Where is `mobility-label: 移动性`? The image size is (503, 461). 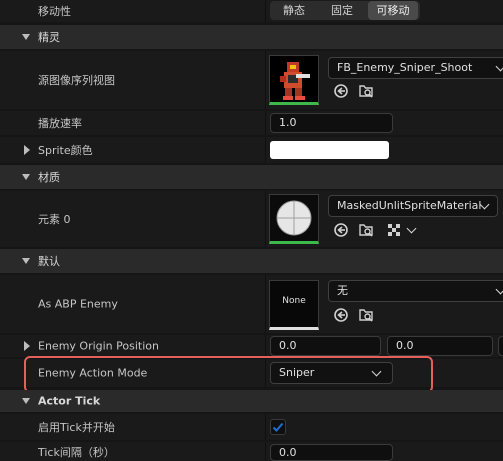
mobility-label: 移动性 is located at coordinates (54, 11).